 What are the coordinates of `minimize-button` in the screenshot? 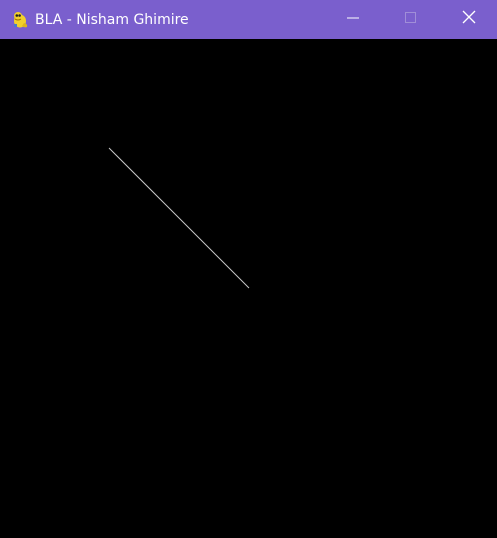 It's located at (353, 19).